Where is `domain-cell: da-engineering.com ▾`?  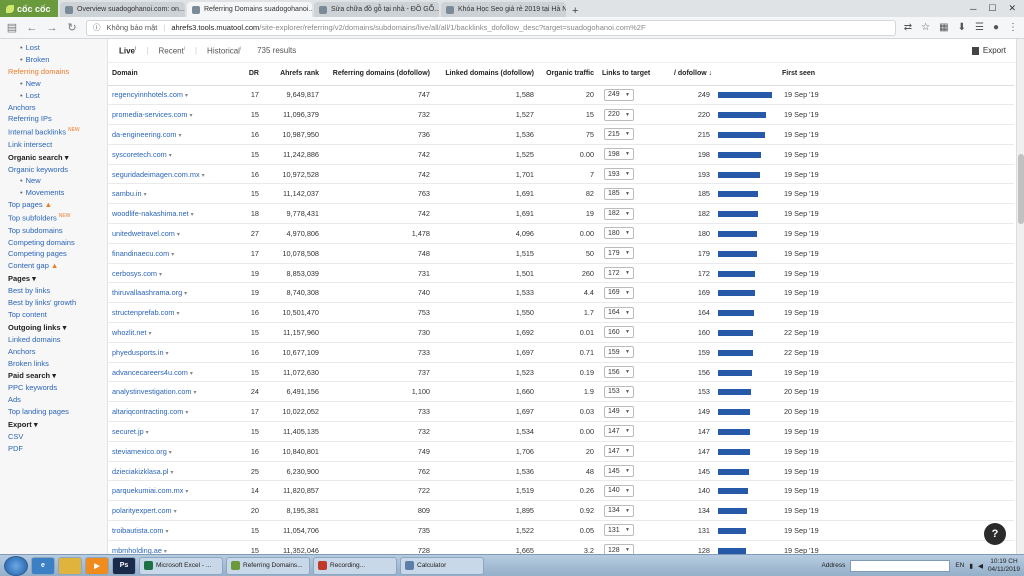 domain-cell: da-engineering.com ▾ is located at coordinates (170, 134).